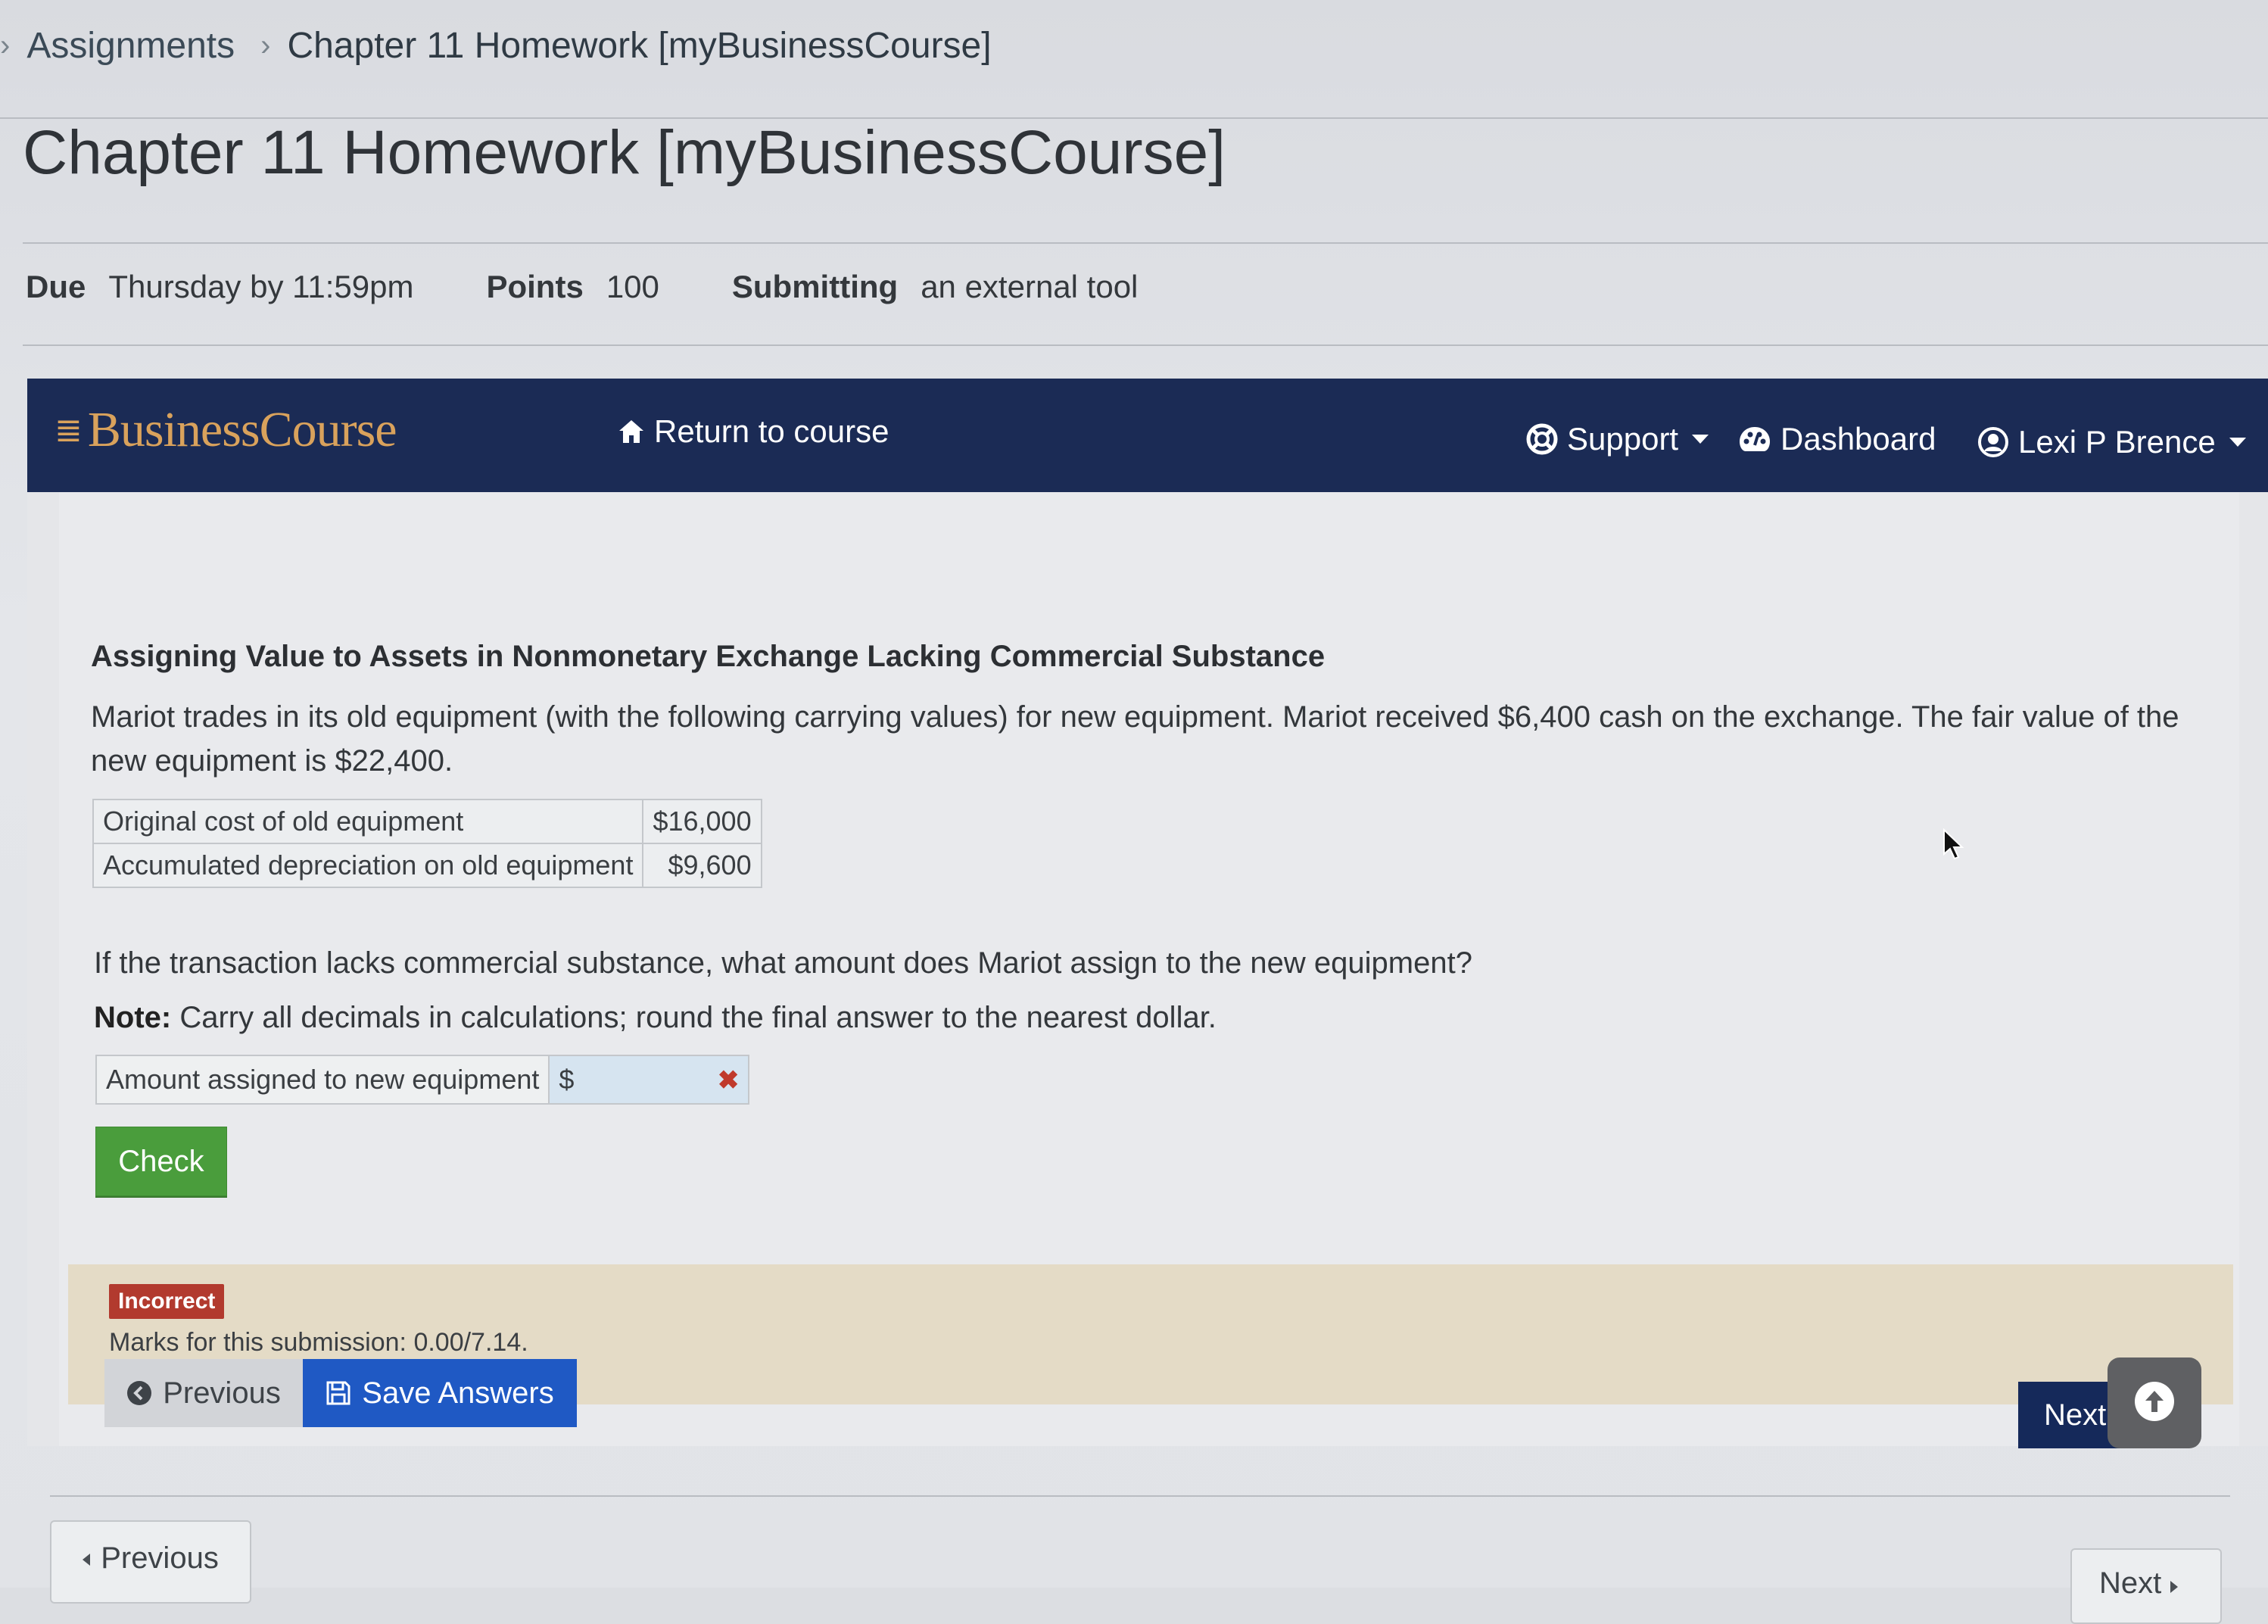 Image resolution: width=2268 pixels, height=1624 pixels. What do you see at coordinates (131, 46) in the screenshot?
I see `breadcrumb-assignments-link: Assignments` at bounding box center [131, 46].